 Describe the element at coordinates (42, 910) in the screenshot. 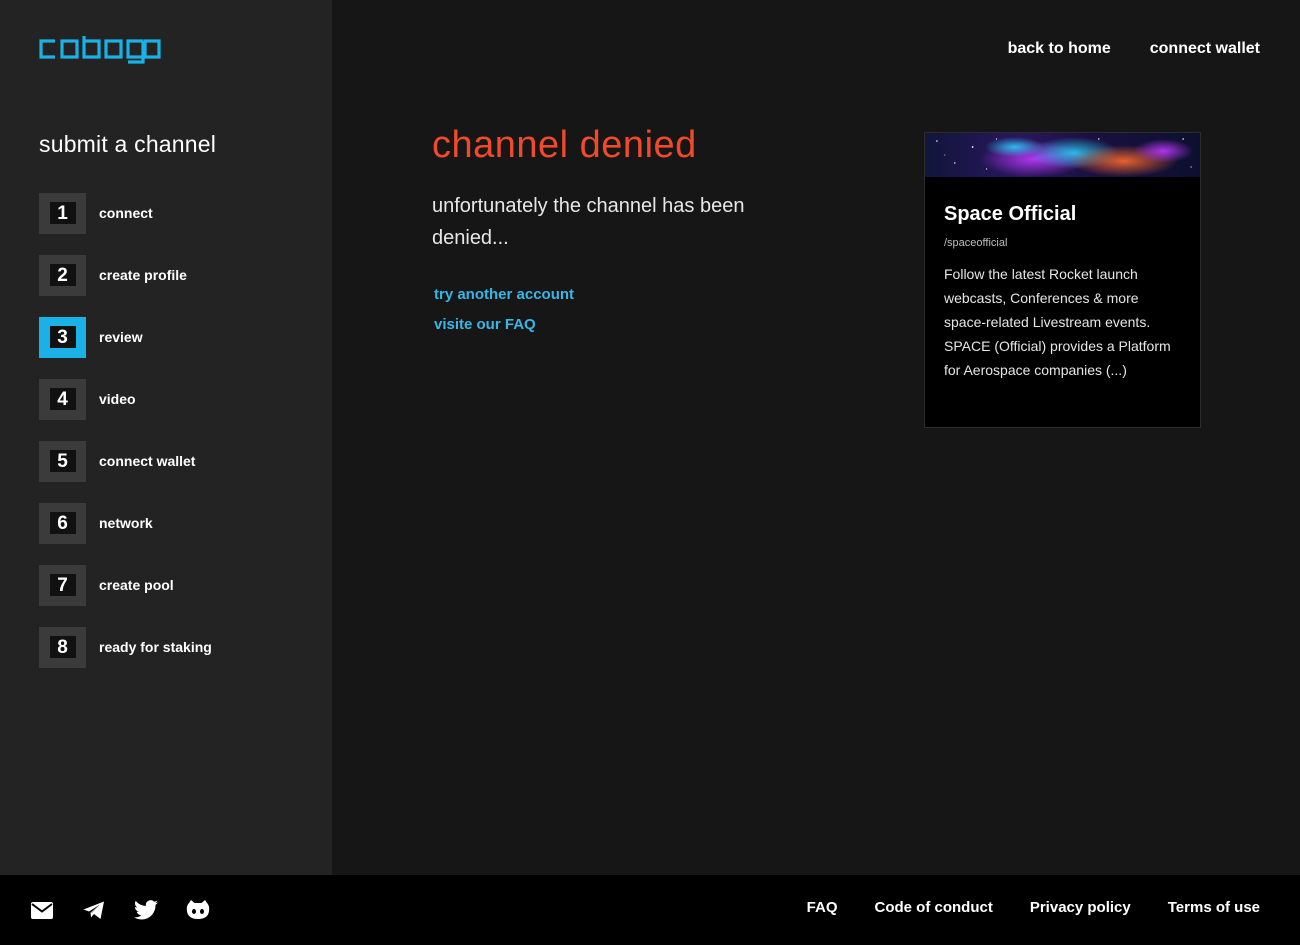

I see `mail-icon` at that location.